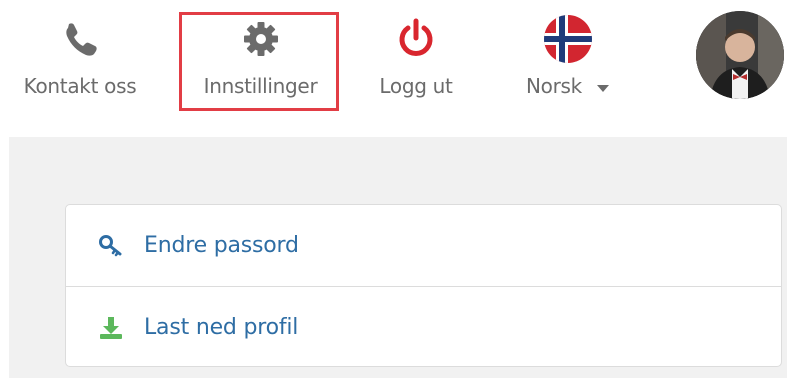  What do you see at coordinates (568, 68) in the screenshot?
I see `nav-language-selector: Norsk` at bounding box center [568, 68].